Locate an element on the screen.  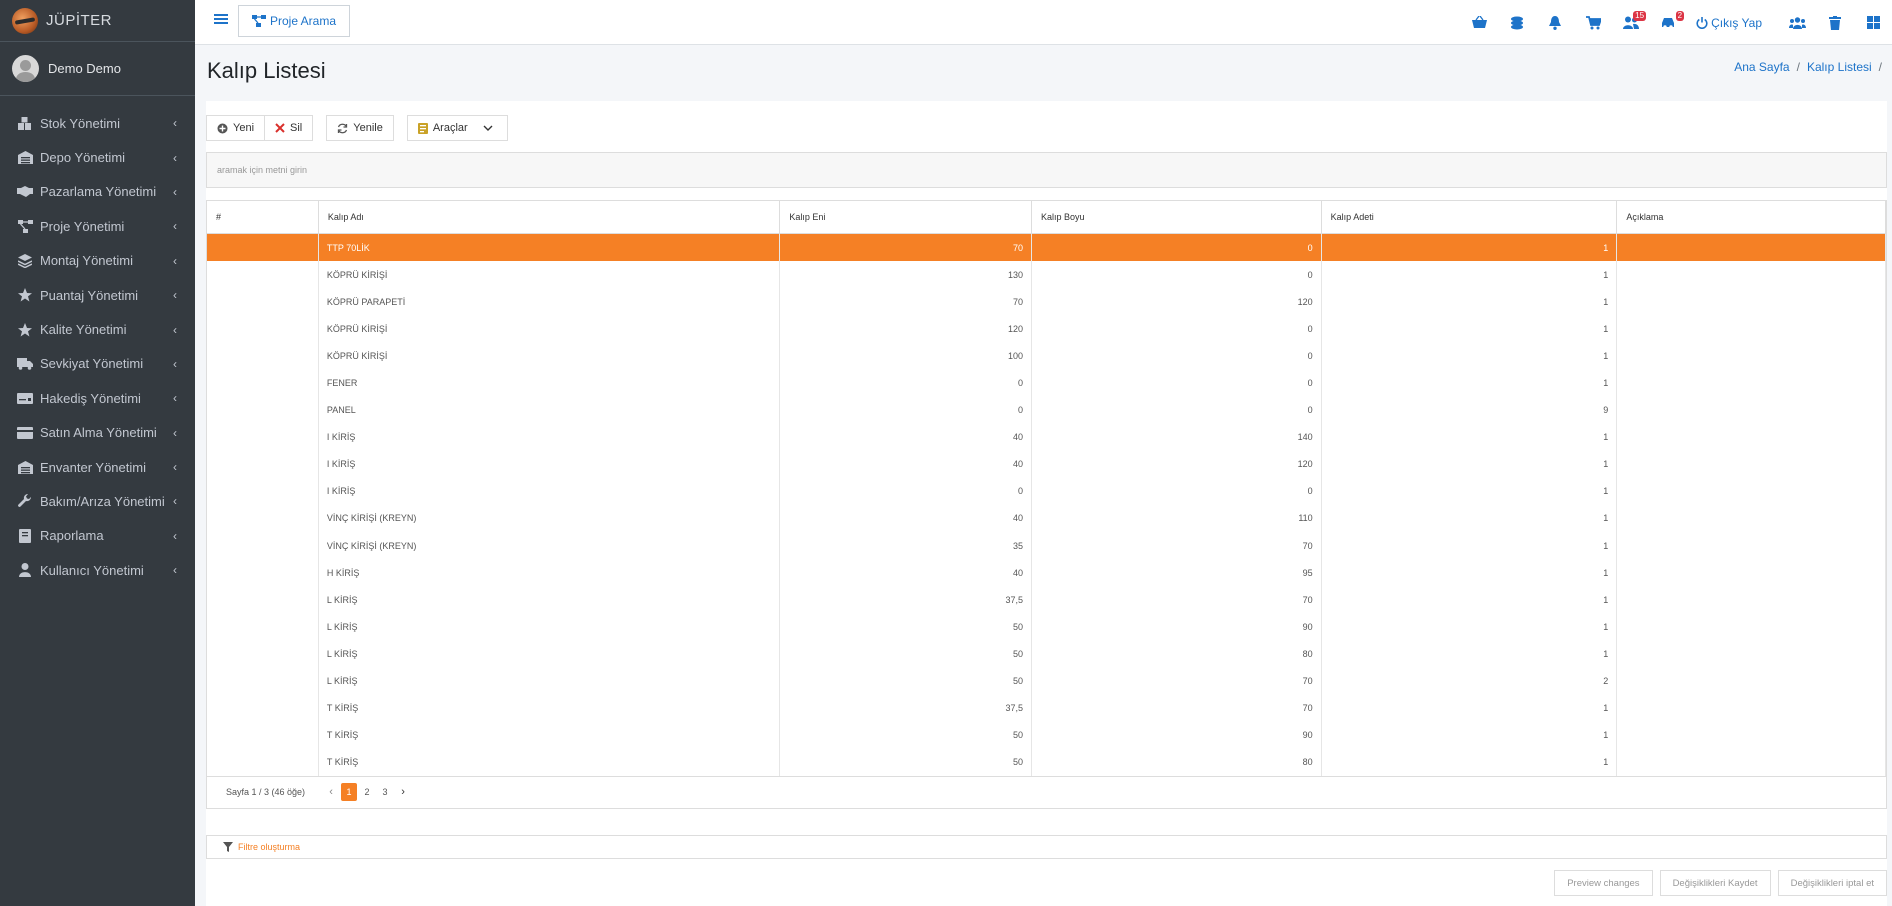
table-cell: 9 is located at coordinates (1470, 410).